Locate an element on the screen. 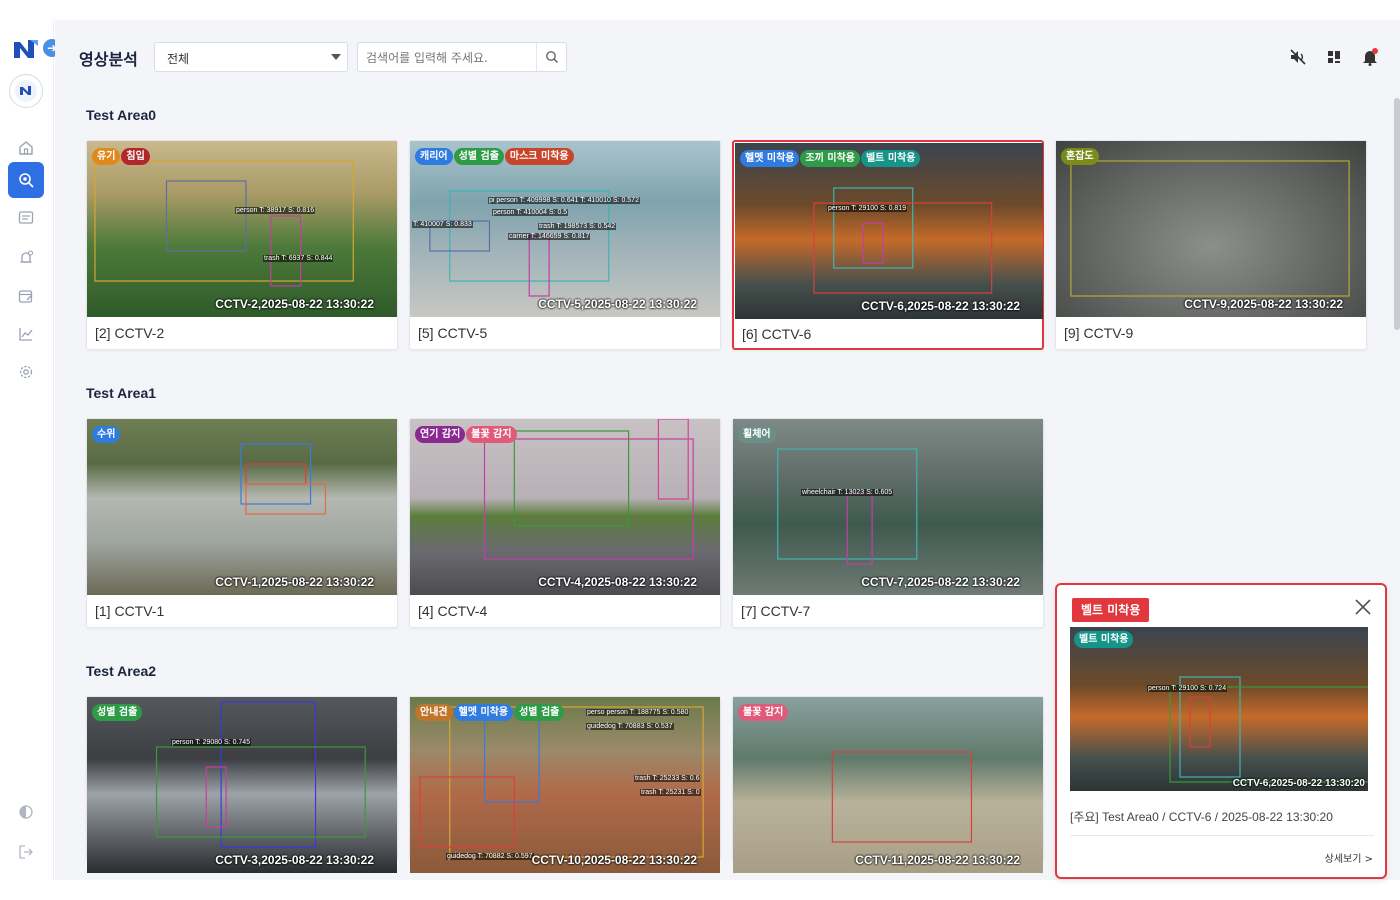 This screenshot has width=1400, height=900. camera-thumbnail: 혼잡도 CCTV-9,2025-08-22 13:30:22 is located at coordinates (1211, 229).